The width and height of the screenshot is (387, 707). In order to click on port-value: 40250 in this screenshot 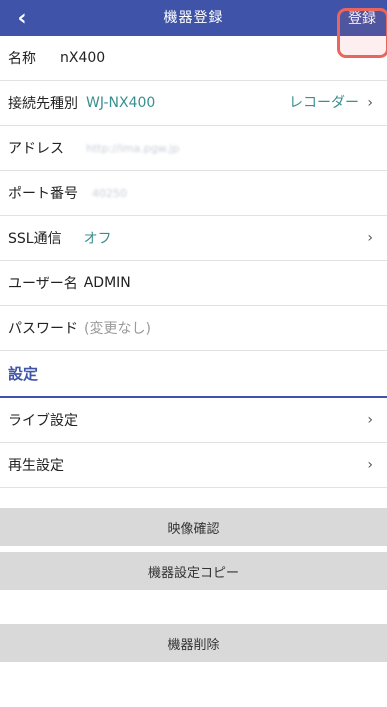, I will do `click(109, 193)`.